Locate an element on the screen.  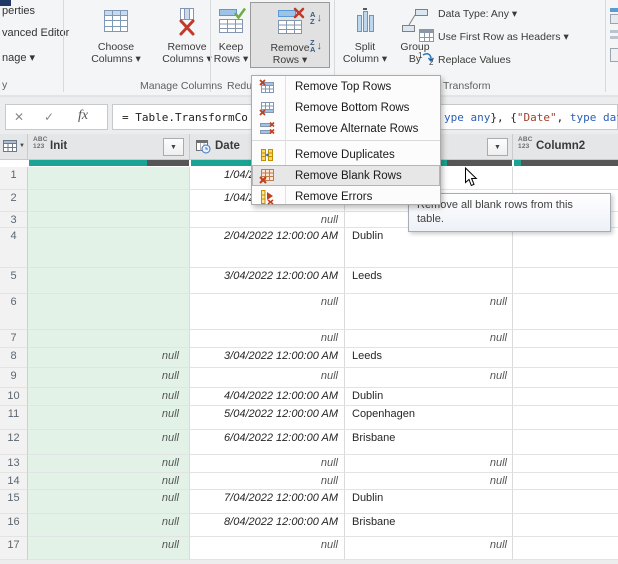
data-type-button: Data Type: Any ▾ is located at coordinates (477, 14).